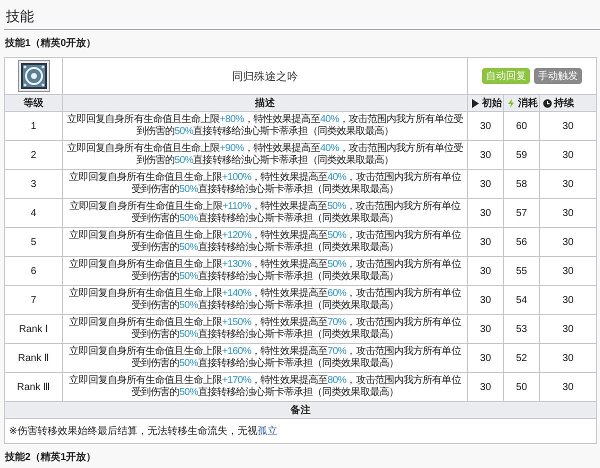  I want to click on description-cell: 立即回复自身所有生命值且生命上限+160%，特性效果提高至70%，攻击范围内我方所有单位受到伤害的50%直接转移给浊心斯卡蒂承担（同类效果取最高）, so click(265, 358).